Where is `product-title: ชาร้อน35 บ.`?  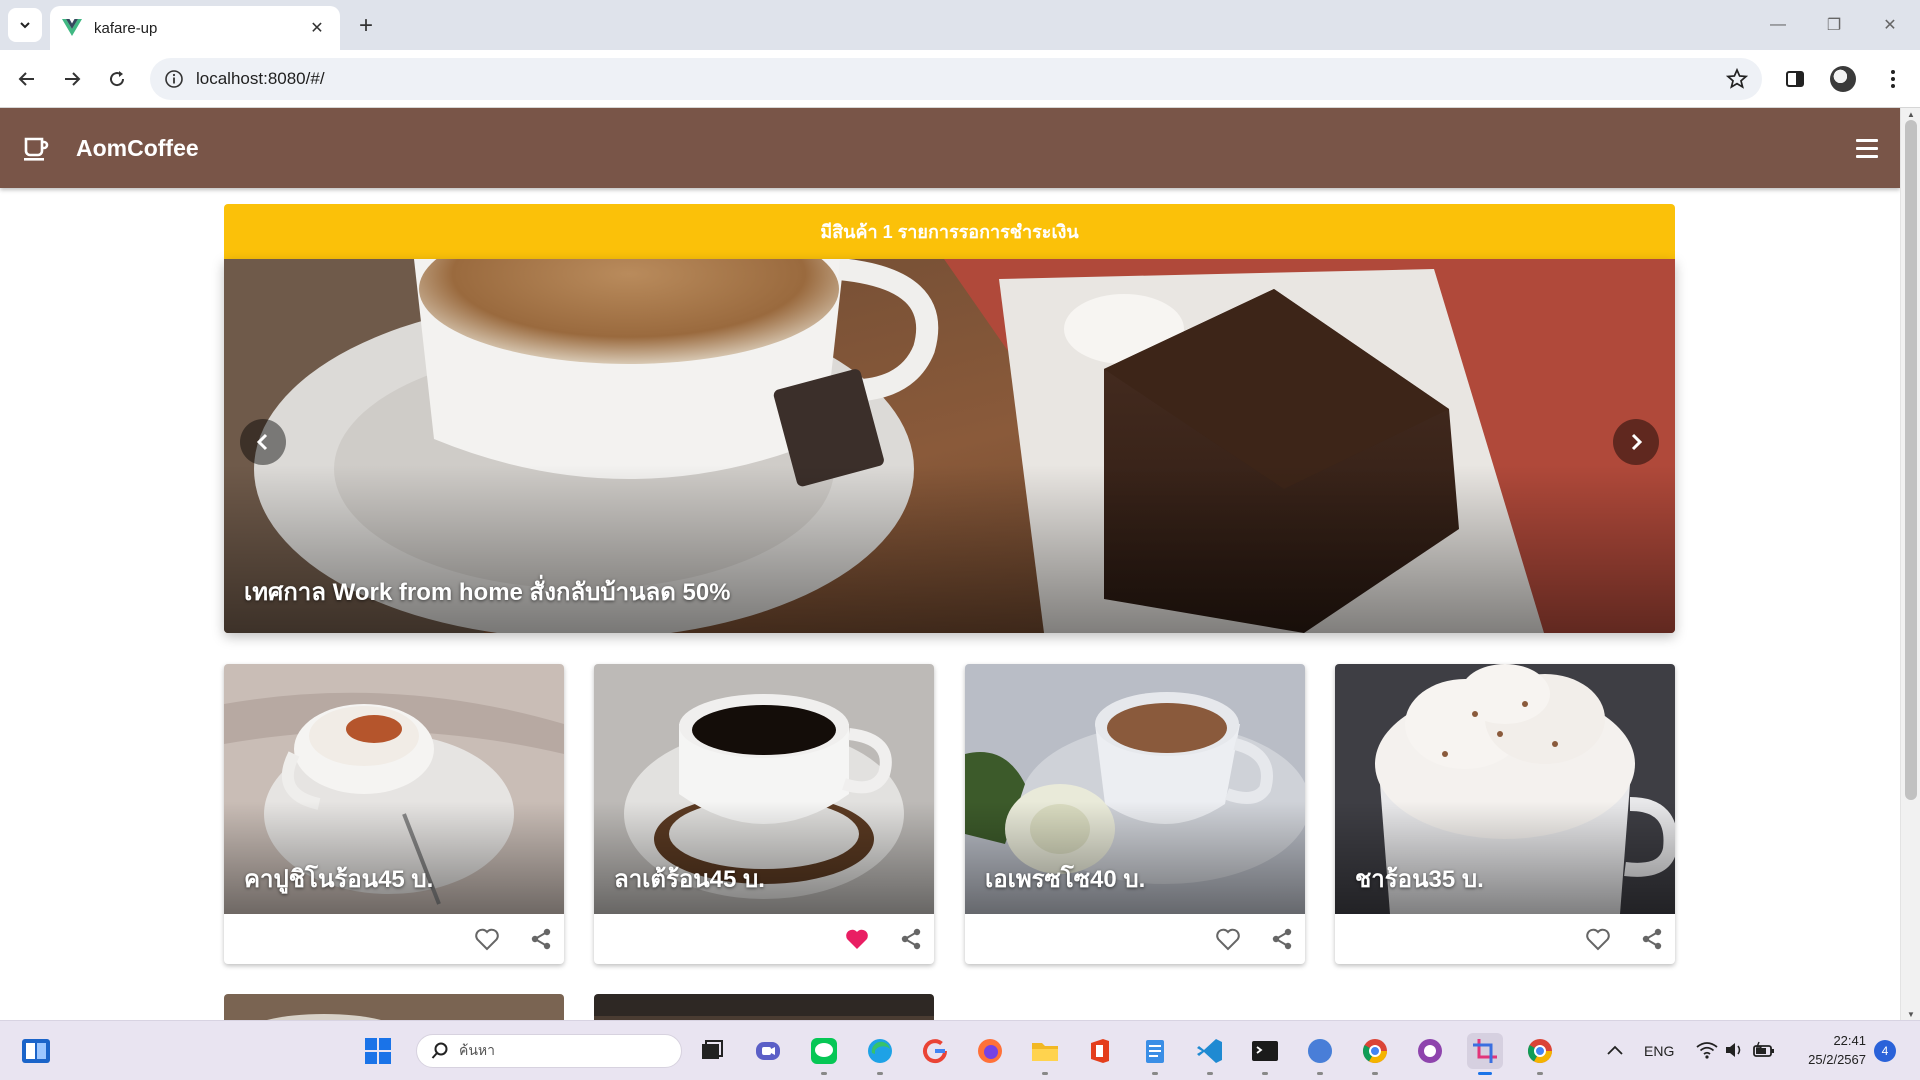
product-title: ชาร้อน35 บ. is located at coordinates (1419, 879).